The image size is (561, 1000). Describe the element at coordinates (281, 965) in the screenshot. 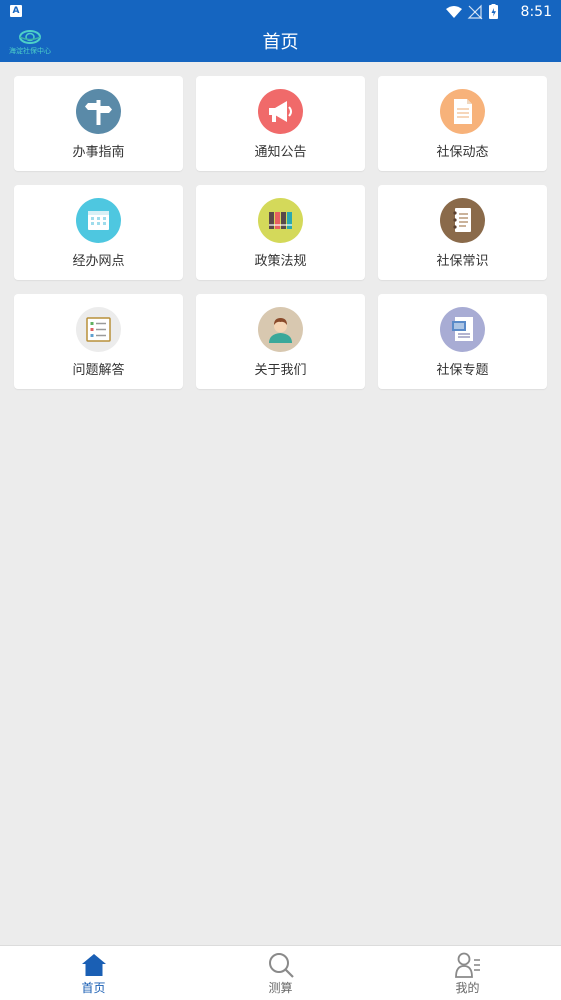

I see `search-icon` at that location.